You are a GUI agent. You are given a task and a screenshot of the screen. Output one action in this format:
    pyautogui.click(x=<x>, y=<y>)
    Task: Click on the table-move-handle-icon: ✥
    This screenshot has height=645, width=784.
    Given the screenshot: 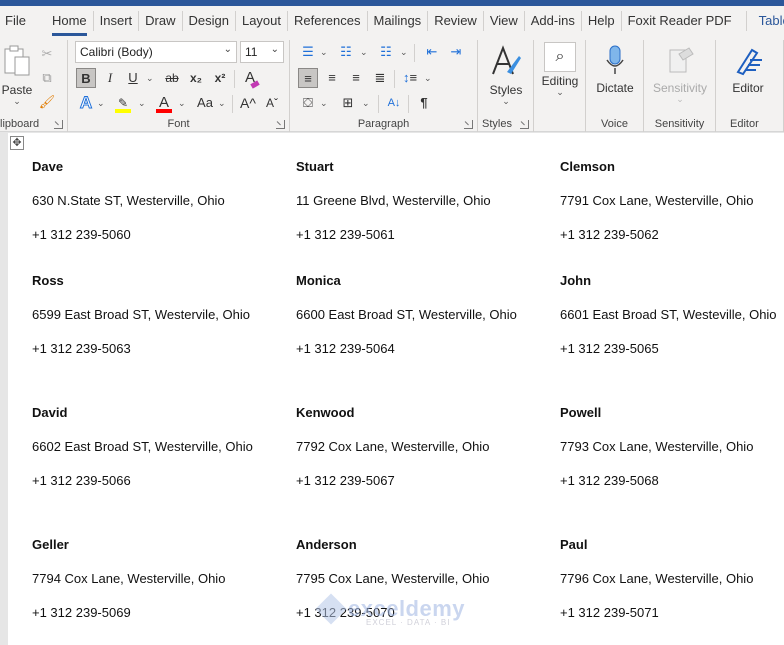 What is the action you would take?
    pyautogui.click(x=17, y=143)
    